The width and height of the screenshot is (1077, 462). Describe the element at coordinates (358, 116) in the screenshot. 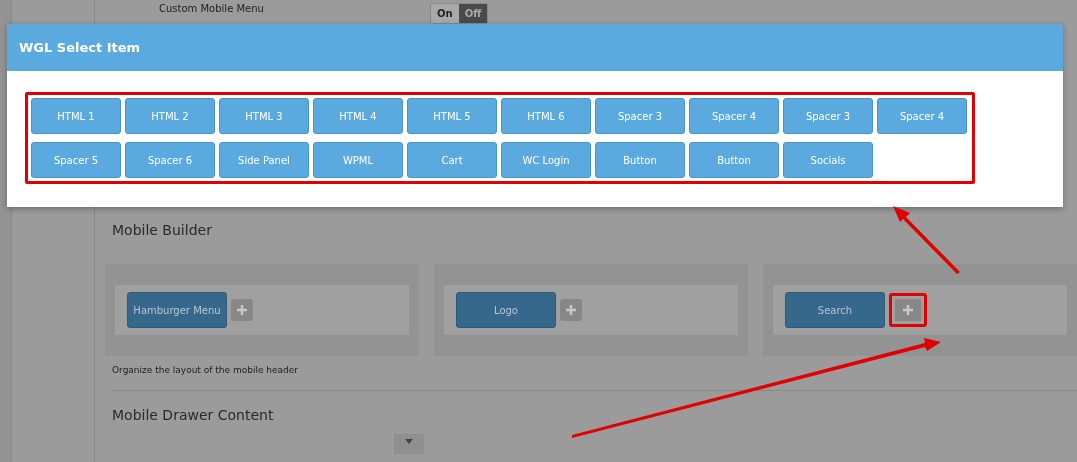

I see `item-button: HTML 4` at that location.